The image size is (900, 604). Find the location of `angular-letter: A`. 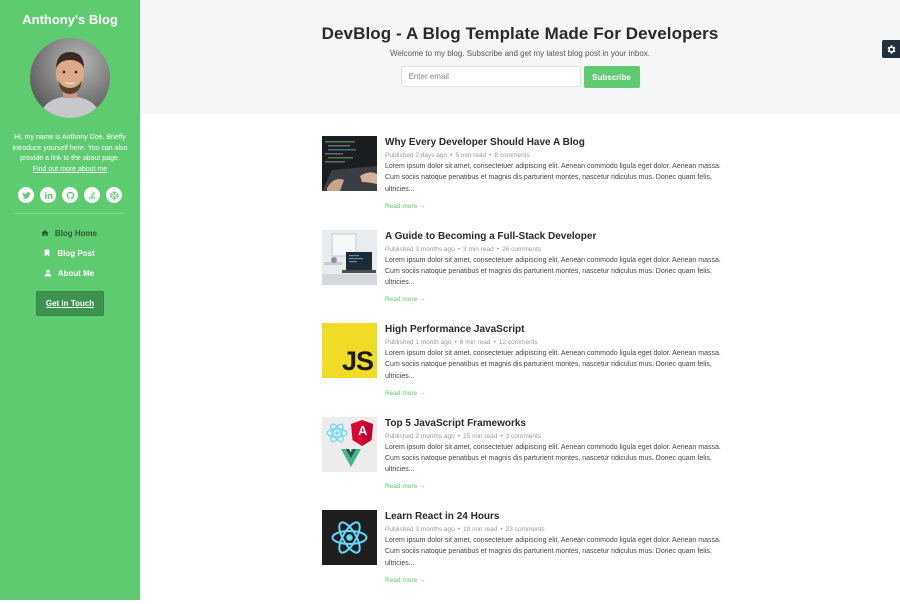

angular-letter: A is located at coordinates (363, 430).